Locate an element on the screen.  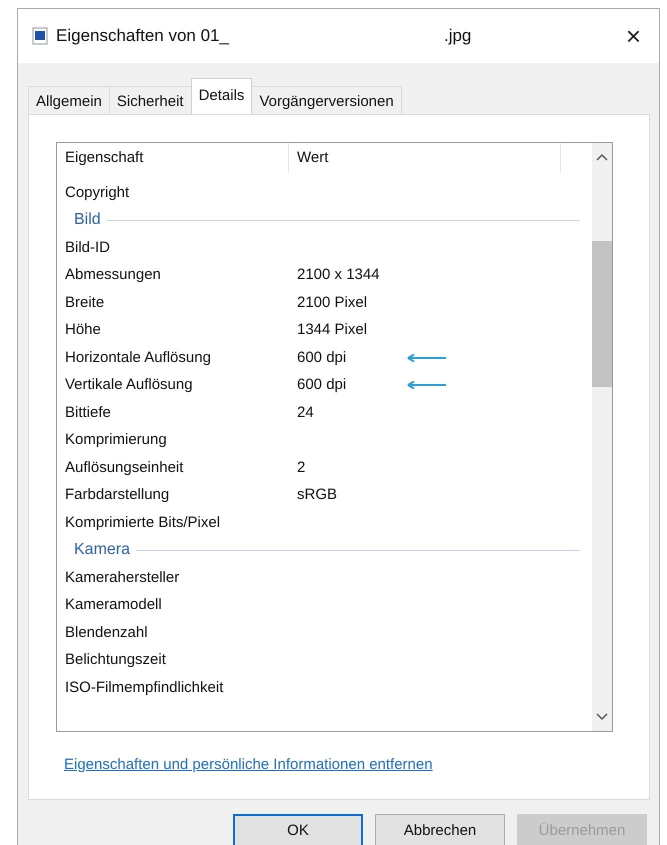
property-value: 2100 Pixel is located at coordinates (332, 302).